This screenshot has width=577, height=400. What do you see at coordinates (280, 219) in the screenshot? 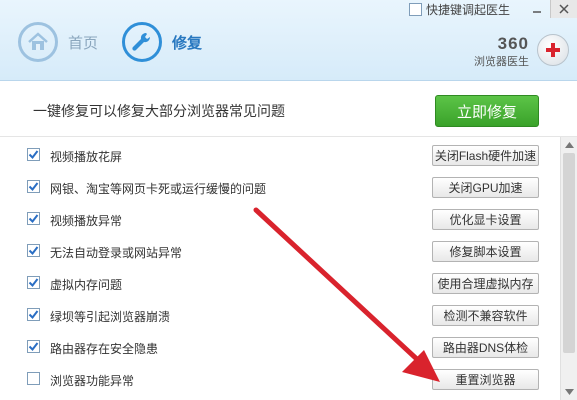
I see `list-item: 视频播放异常 优化显卡设置` at bounding box center [280, 219].